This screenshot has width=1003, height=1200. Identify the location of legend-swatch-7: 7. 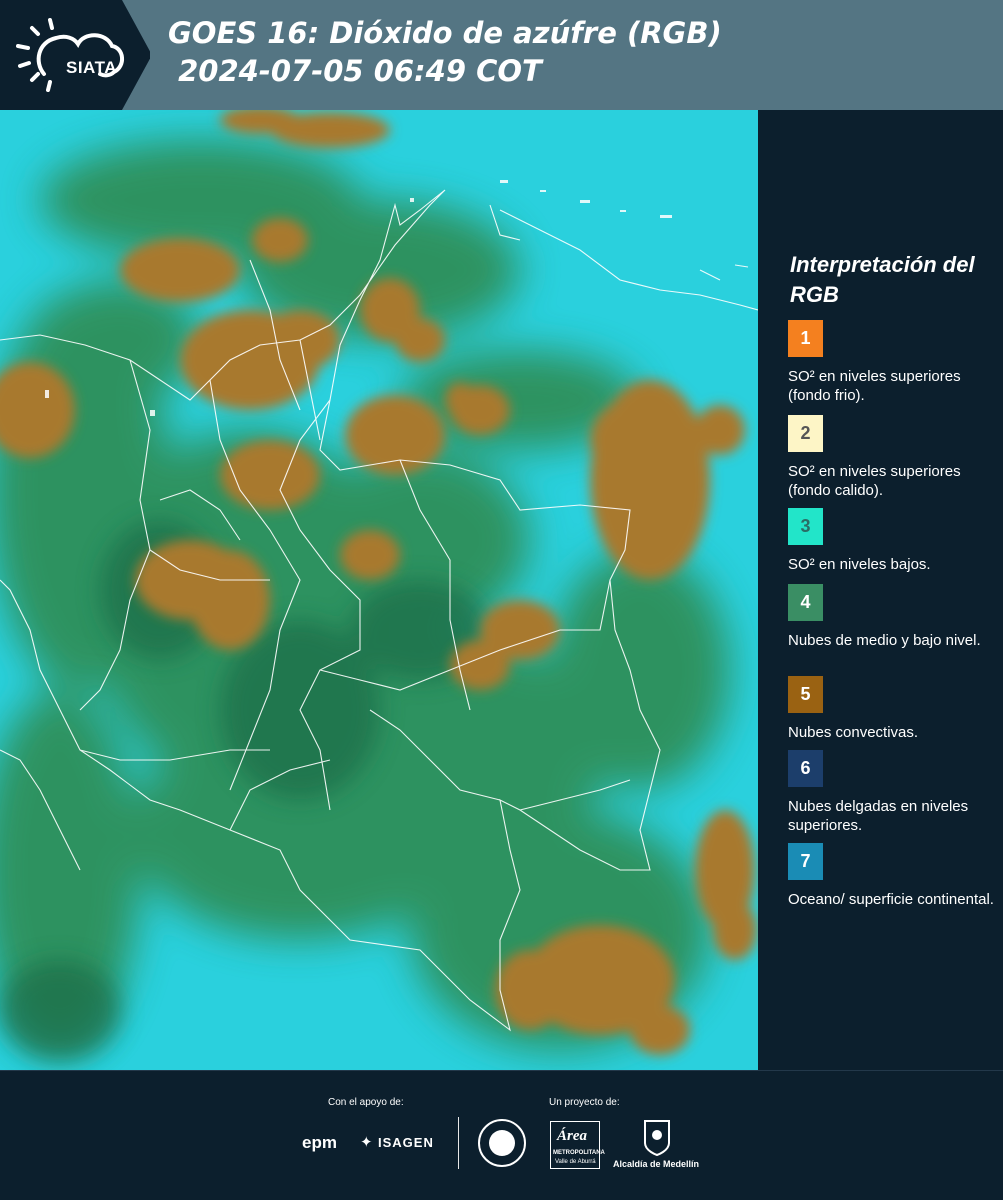
(805, 861).